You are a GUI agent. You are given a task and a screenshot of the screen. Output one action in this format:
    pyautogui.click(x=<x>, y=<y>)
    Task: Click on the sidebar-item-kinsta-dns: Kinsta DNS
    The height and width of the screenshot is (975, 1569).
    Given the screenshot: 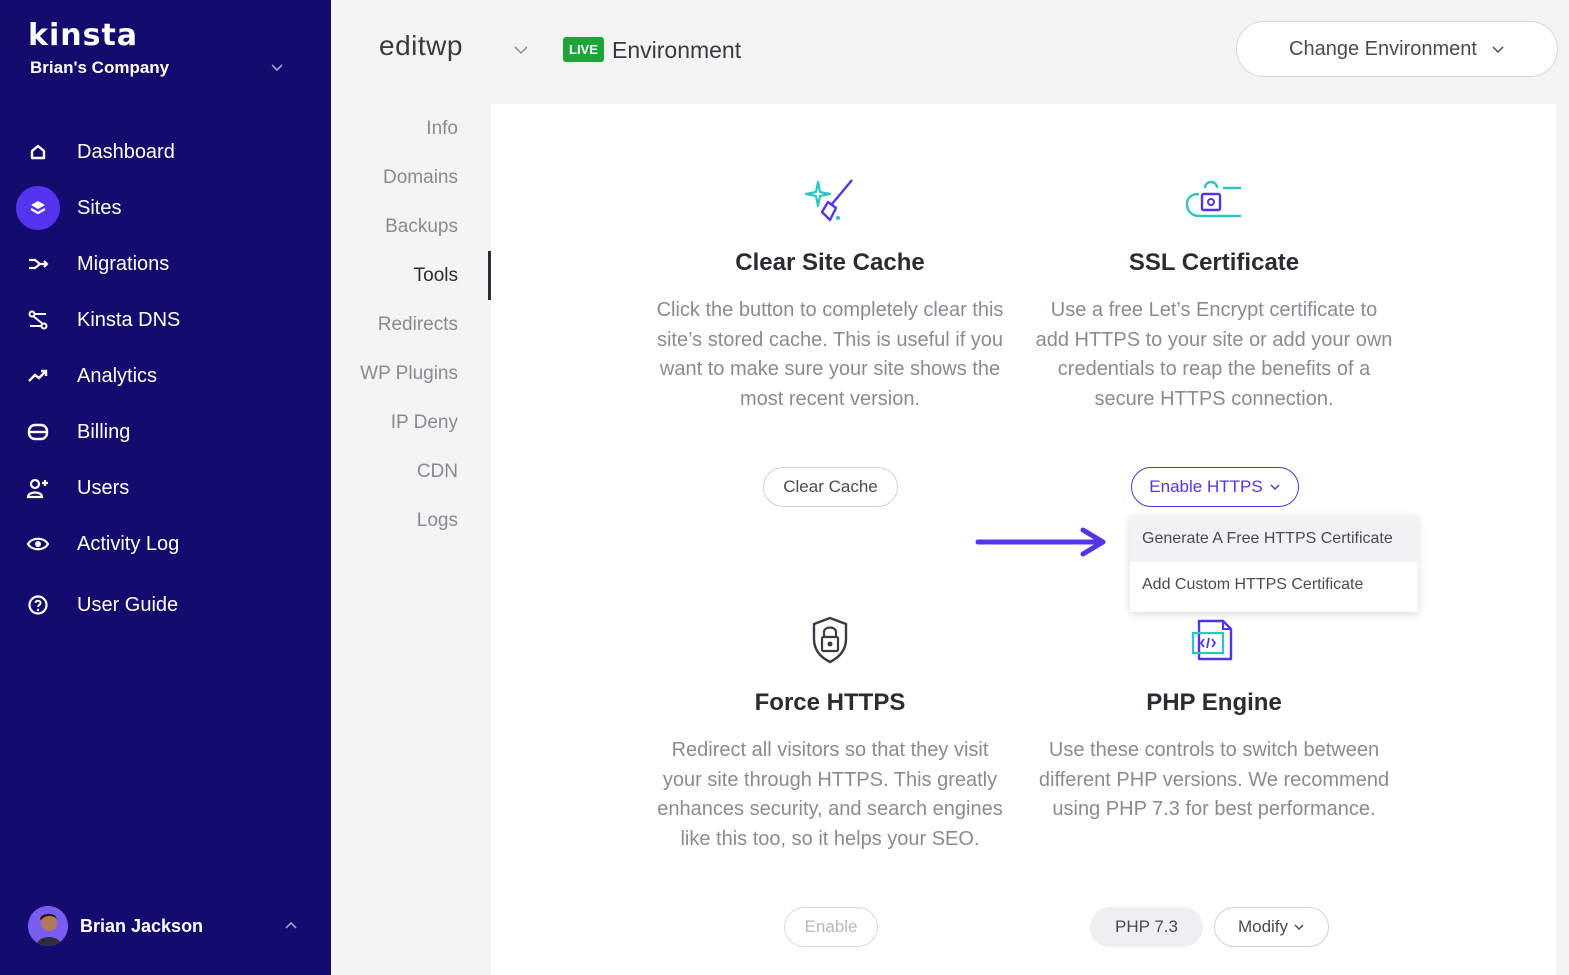 What is the action you would take?
    pyautogui.click(x=165, y=320)
    